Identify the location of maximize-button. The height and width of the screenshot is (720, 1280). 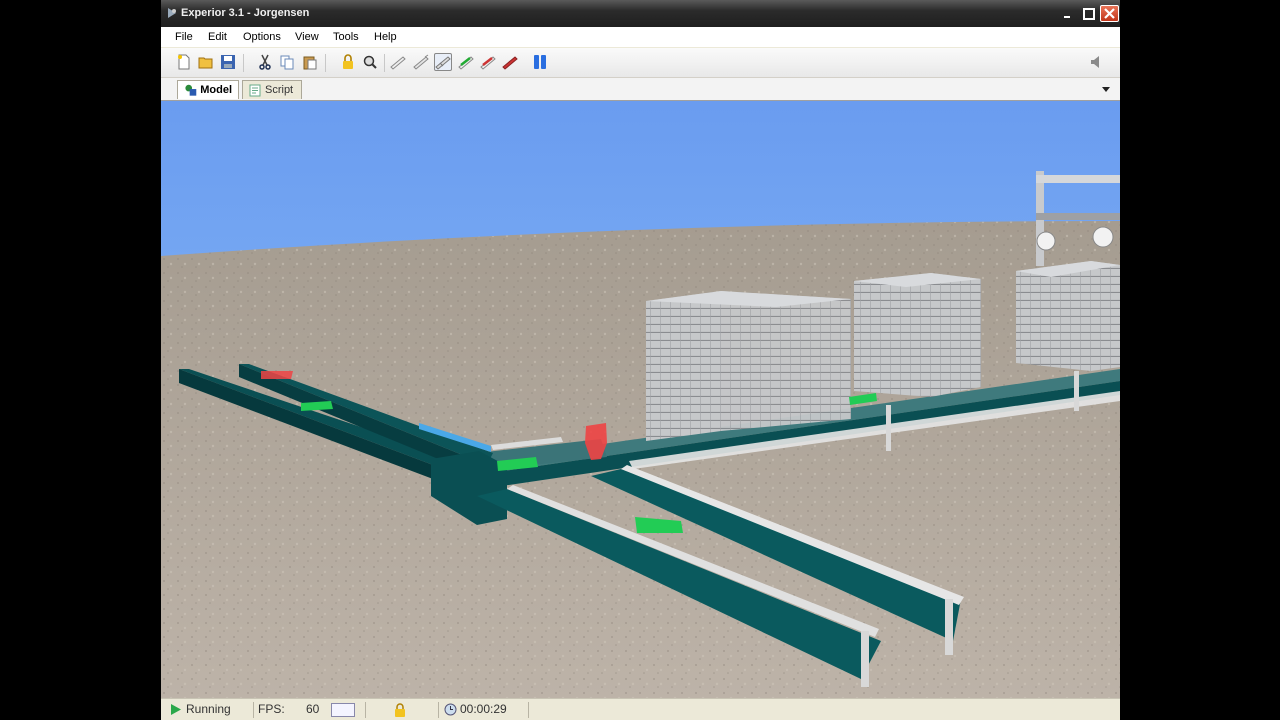
(1088, 13).